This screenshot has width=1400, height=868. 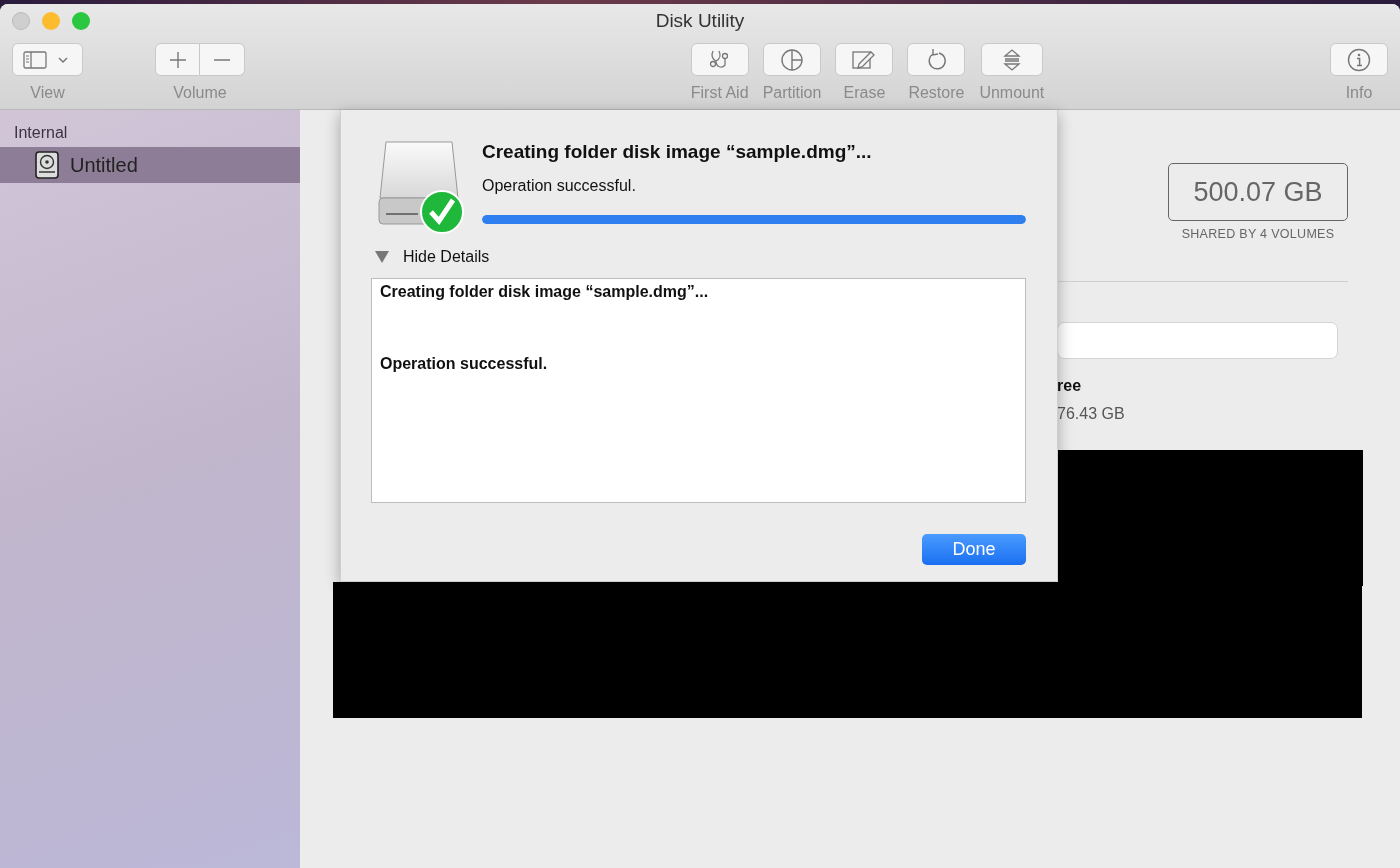 What do you see at coordinates (936, 59) in the screenshot?
I see `restore-button` at bounding box center [936, 59].